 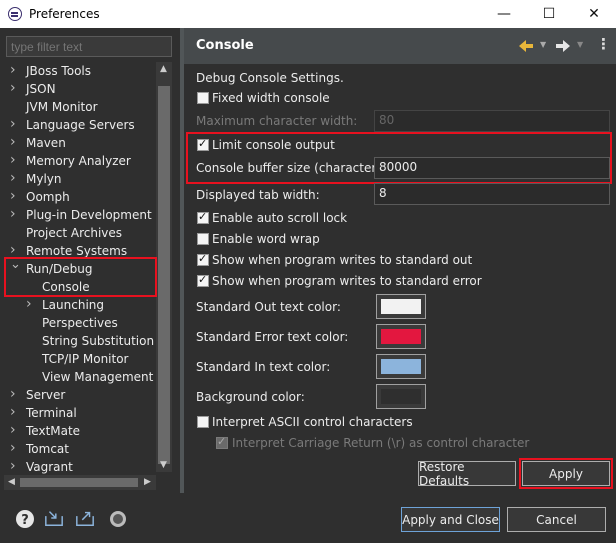 I want to click on tree-item: › JSON, so click(x=80, y=89).